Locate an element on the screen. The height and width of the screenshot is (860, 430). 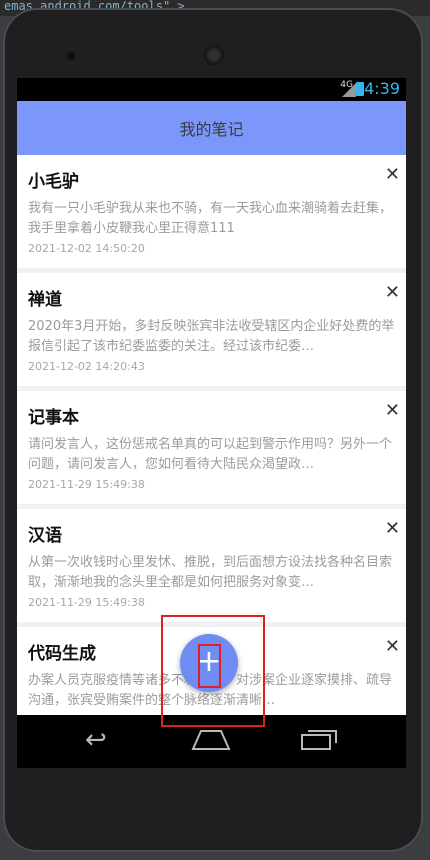
home-icon is located at coordinates (211, 742).